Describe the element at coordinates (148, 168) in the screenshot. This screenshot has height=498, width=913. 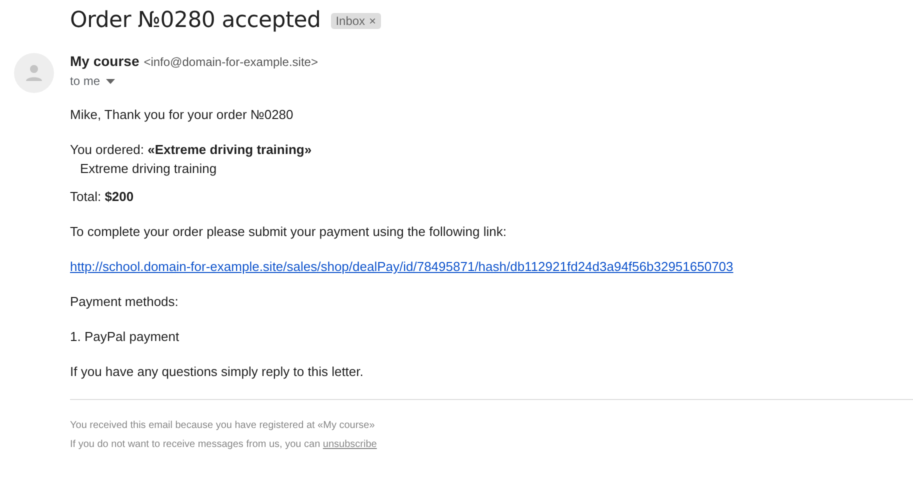
I see `order-item: Extreme driving training` at that location.